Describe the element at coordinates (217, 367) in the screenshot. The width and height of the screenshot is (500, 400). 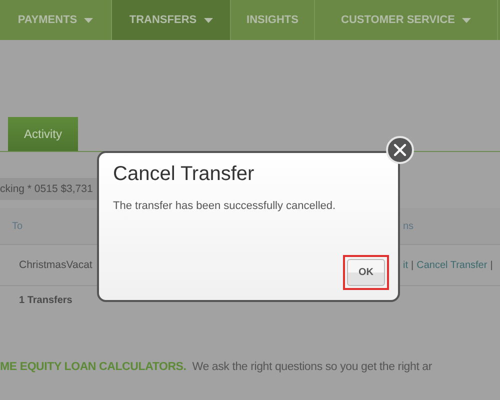
I see `promo-text: ME EQUITY LOAN CALCULATORS. We ask the right questions so you get the right ar` at that location.